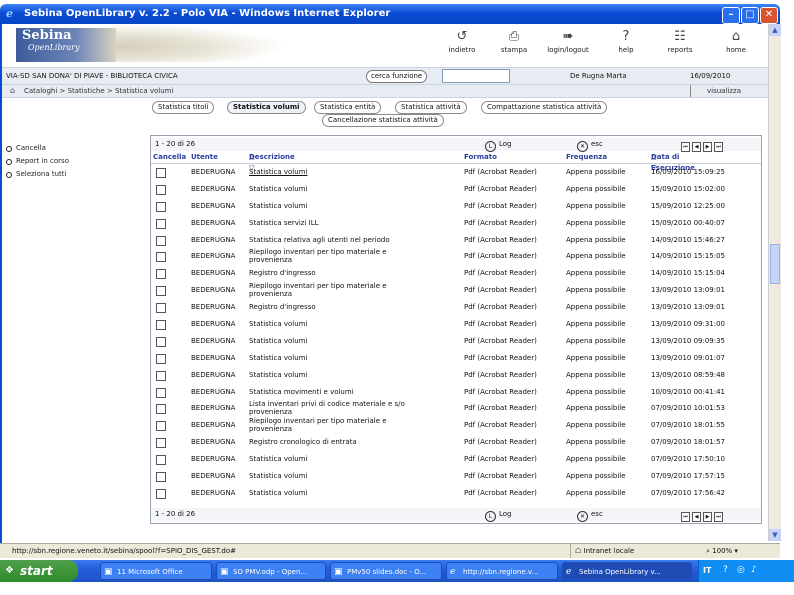 Image resolution: width=794 pixels, height=595 pixels. What do you see at coordinates (12, 91) in the screenshot?
I see `breadcrumb-home-icon: ⌂` at bounding box center [12, 91].